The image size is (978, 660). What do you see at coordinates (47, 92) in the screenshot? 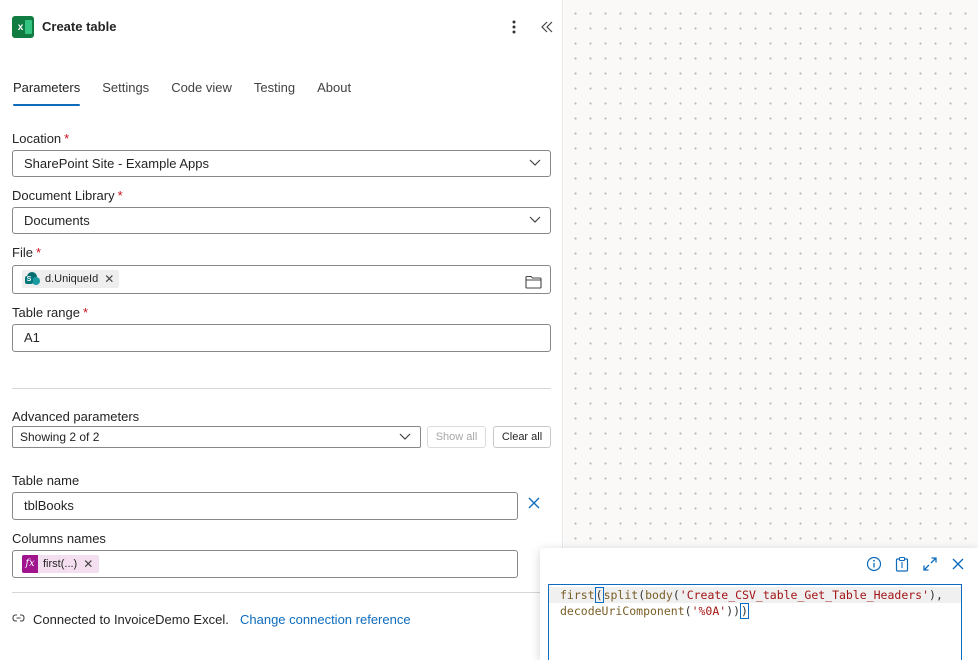
I see `tab-parameters: Parameters` at bounding box center [47, 92].